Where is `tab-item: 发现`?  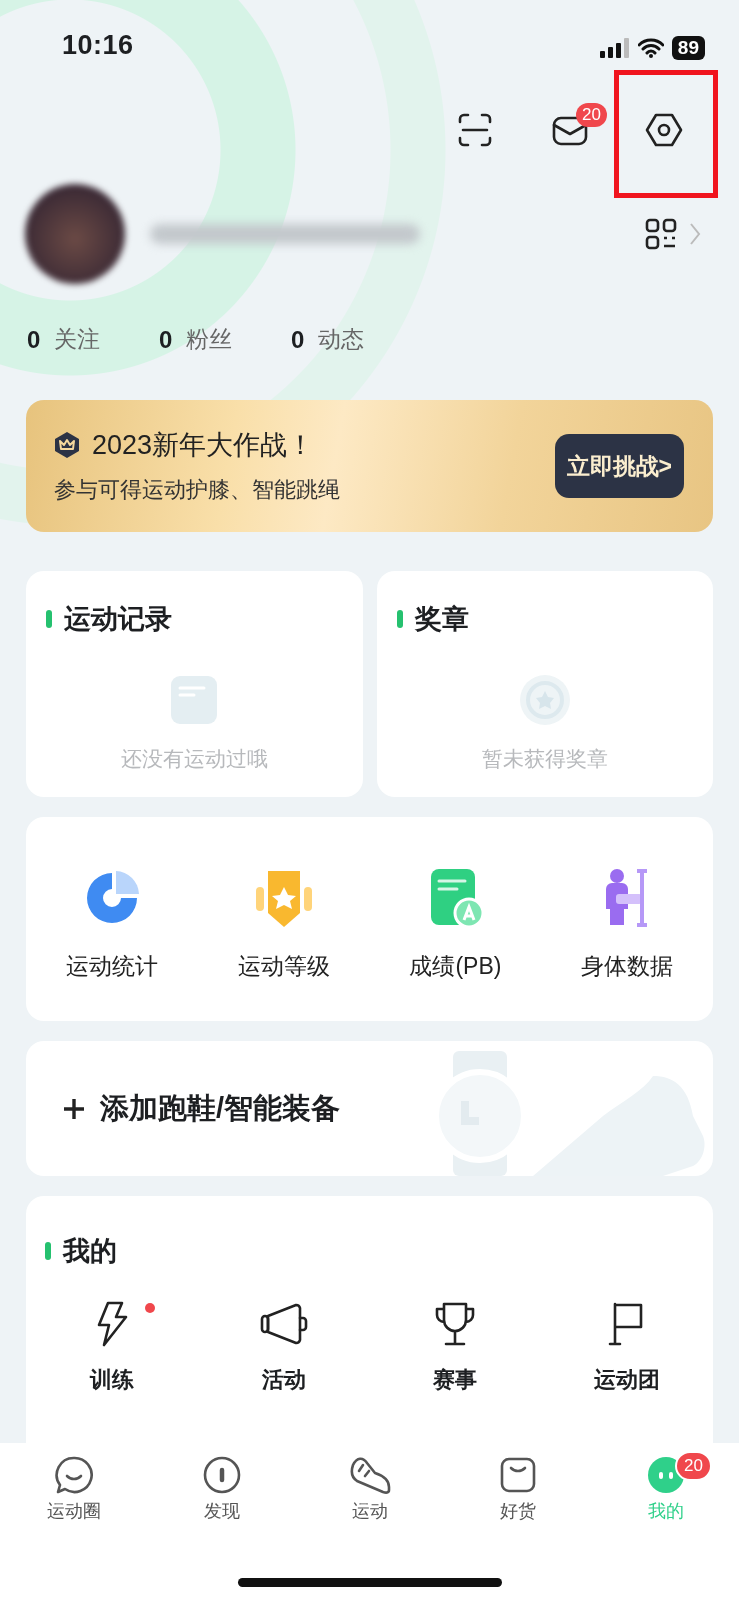 tab-item: 发现 is located at coordinates (222, 1483).